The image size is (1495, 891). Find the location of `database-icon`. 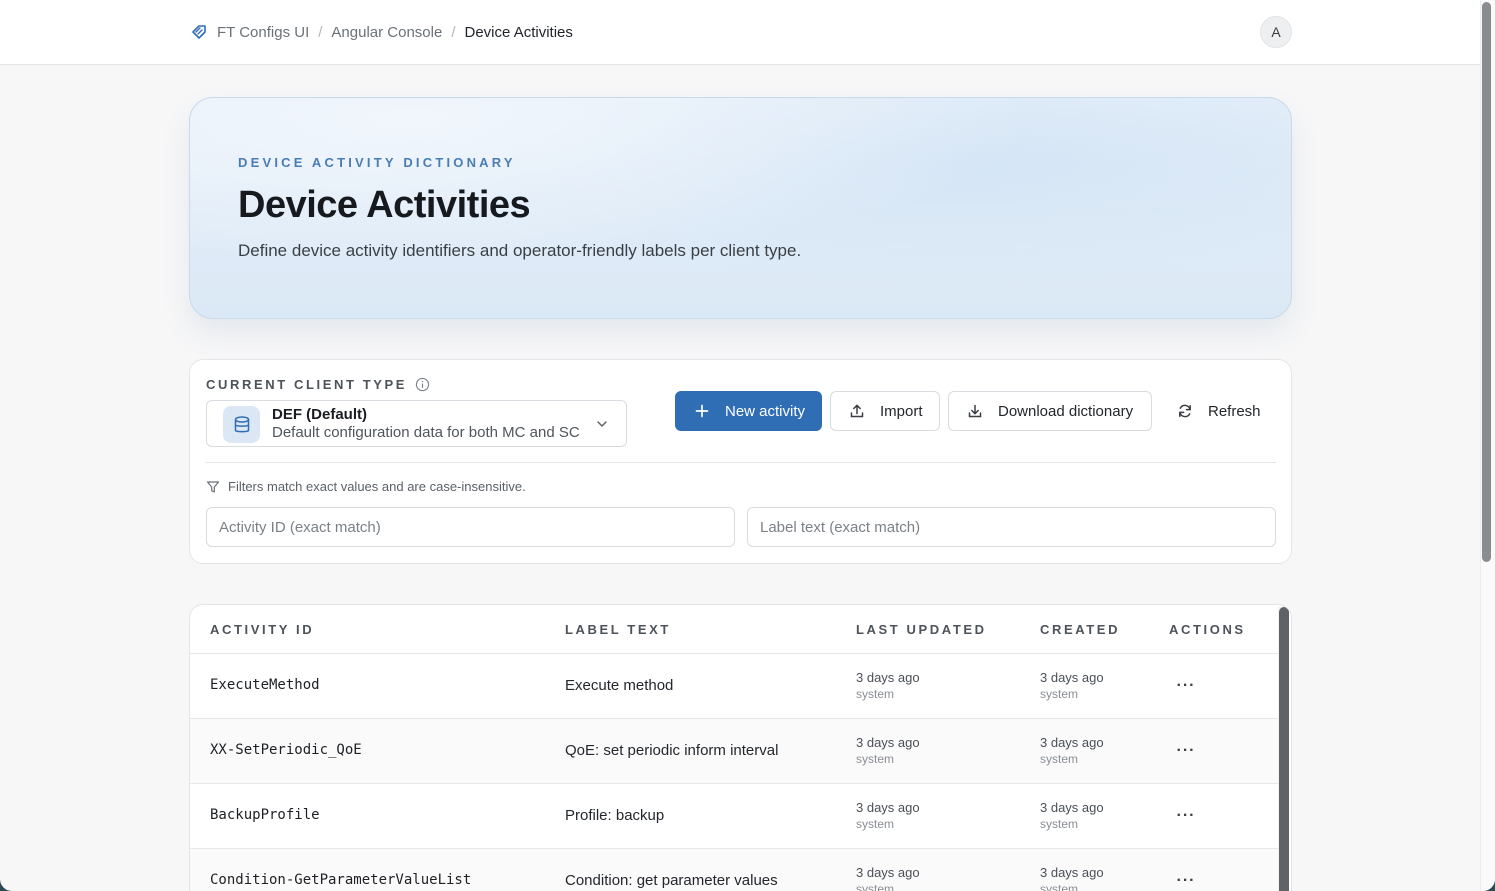

database-icon is located at coordinates (241, 424).